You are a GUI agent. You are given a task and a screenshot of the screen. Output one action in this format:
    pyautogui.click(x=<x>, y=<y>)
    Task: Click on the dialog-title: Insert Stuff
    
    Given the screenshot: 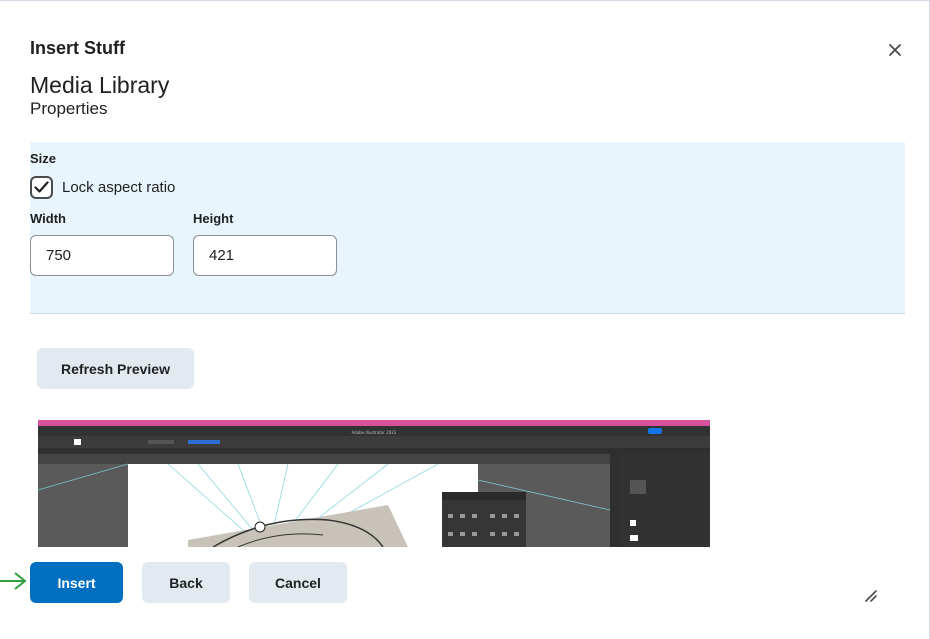 What is the action you would take?
    pyautogui.click(x=78, y=48)
    